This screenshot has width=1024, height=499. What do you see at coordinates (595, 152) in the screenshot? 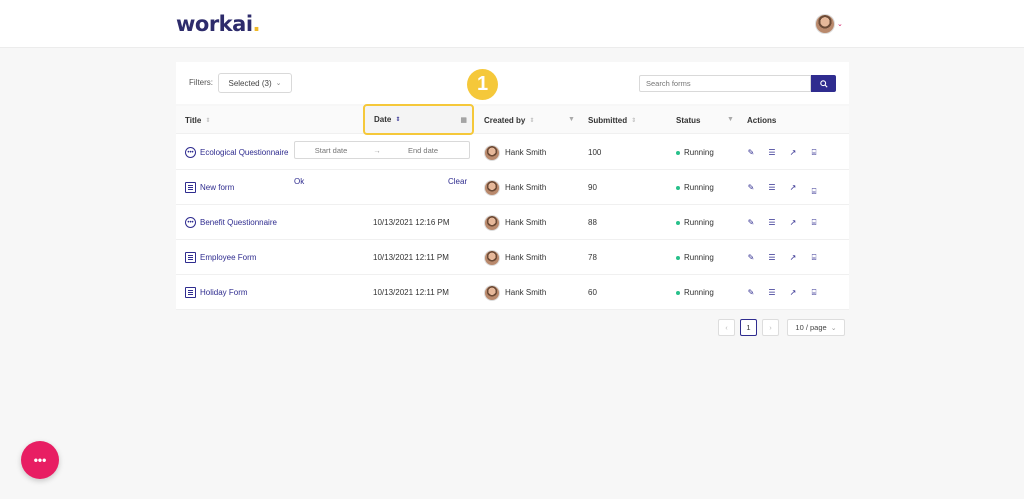
I see `submitted-count: 100` at bounding box center [595, 152].